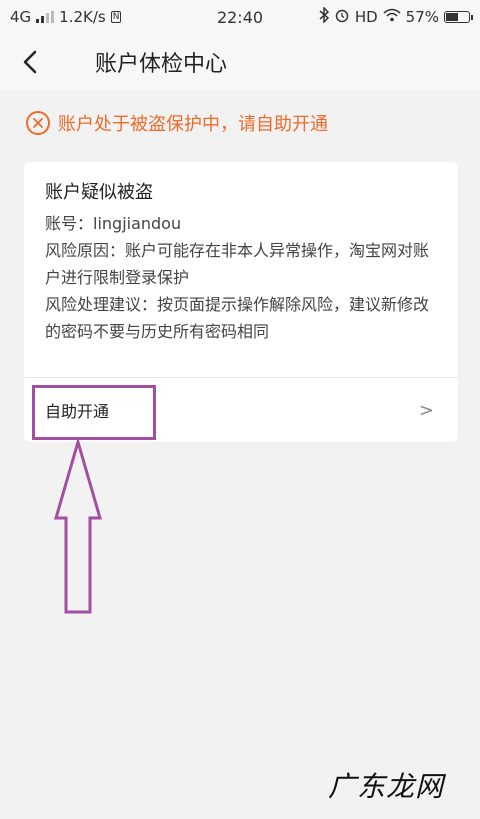 The image size is (480, 819). What do you see at coordinates (324, 16) in the screenshot?
I see `bluetooth-icon` at bounding box center [324, 16].